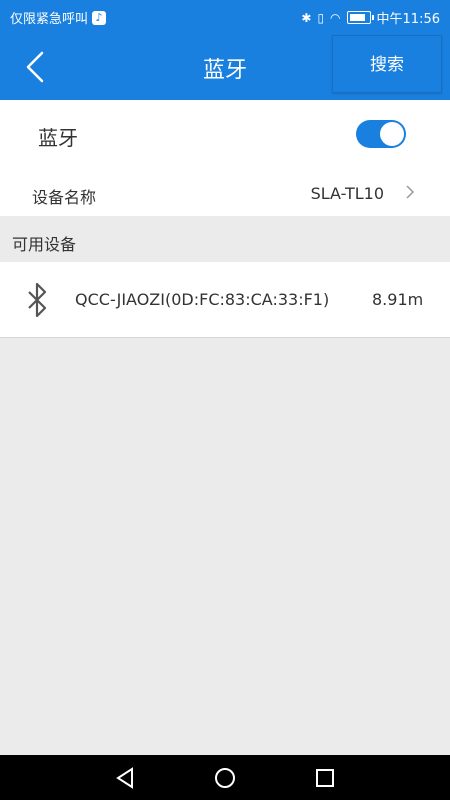 Image resolution: width=450 pixels, height=800 pixels. Describe the element at coordinates (360, 17) in the screenshot. I see `battery-icon` at that location.